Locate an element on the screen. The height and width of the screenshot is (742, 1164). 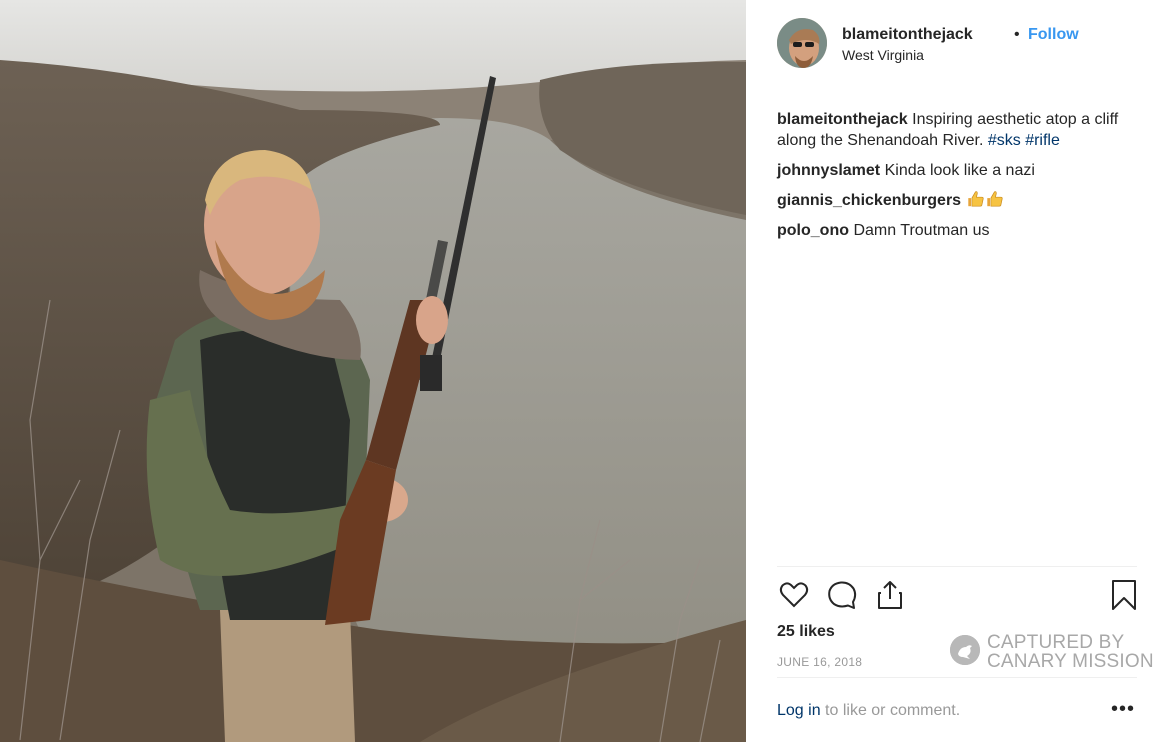
comment-username: blameitonthejack is located at coordinates (842, 119).